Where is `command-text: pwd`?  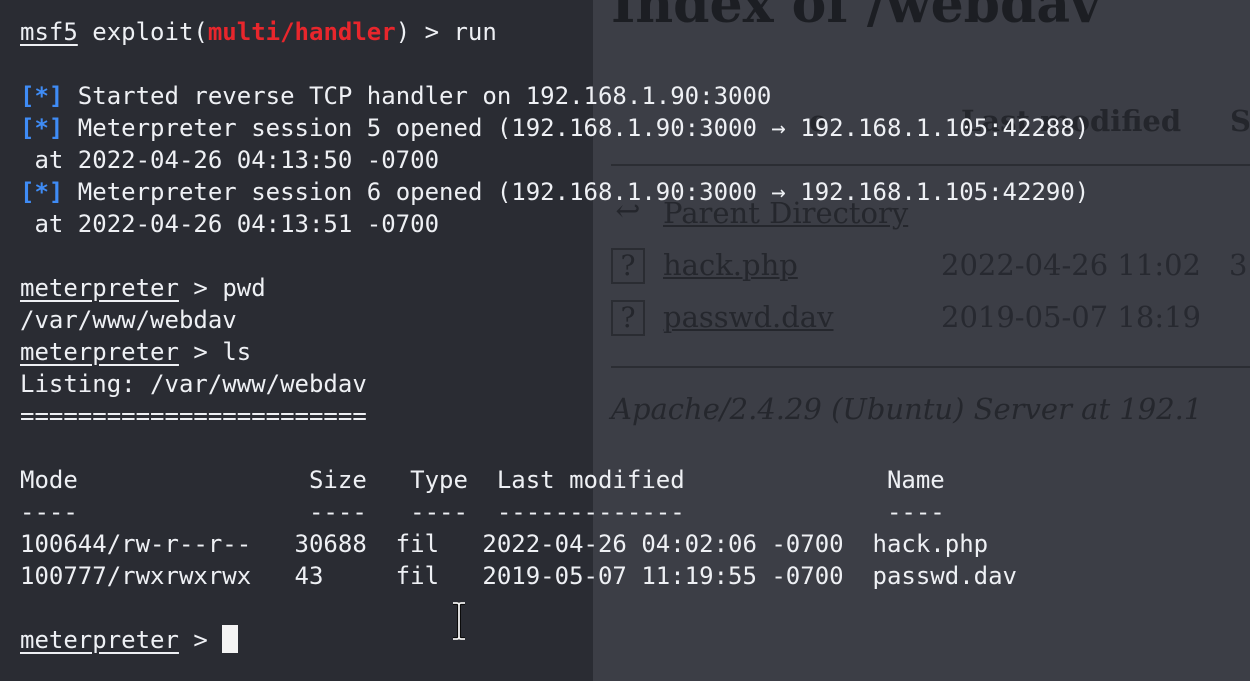
command-text: pwd is located at coordinates (244, 288).